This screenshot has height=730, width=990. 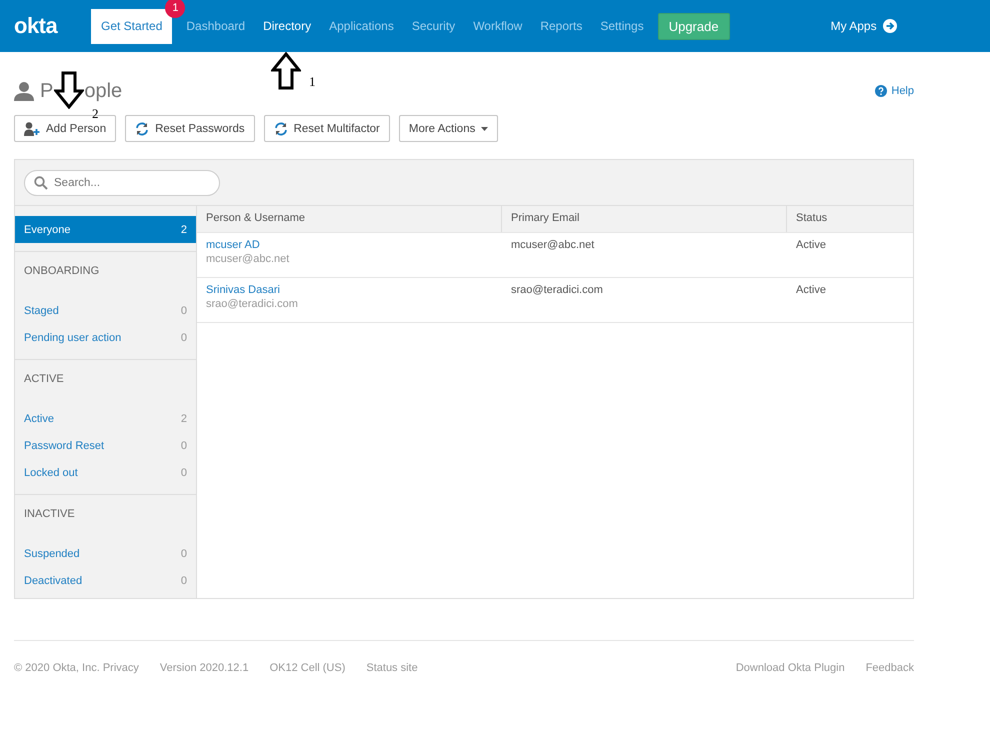 What do you see at coordinates (52, 554) in the screenshot?
I see `item-label: Suspended` at bounding box center [52, 554].